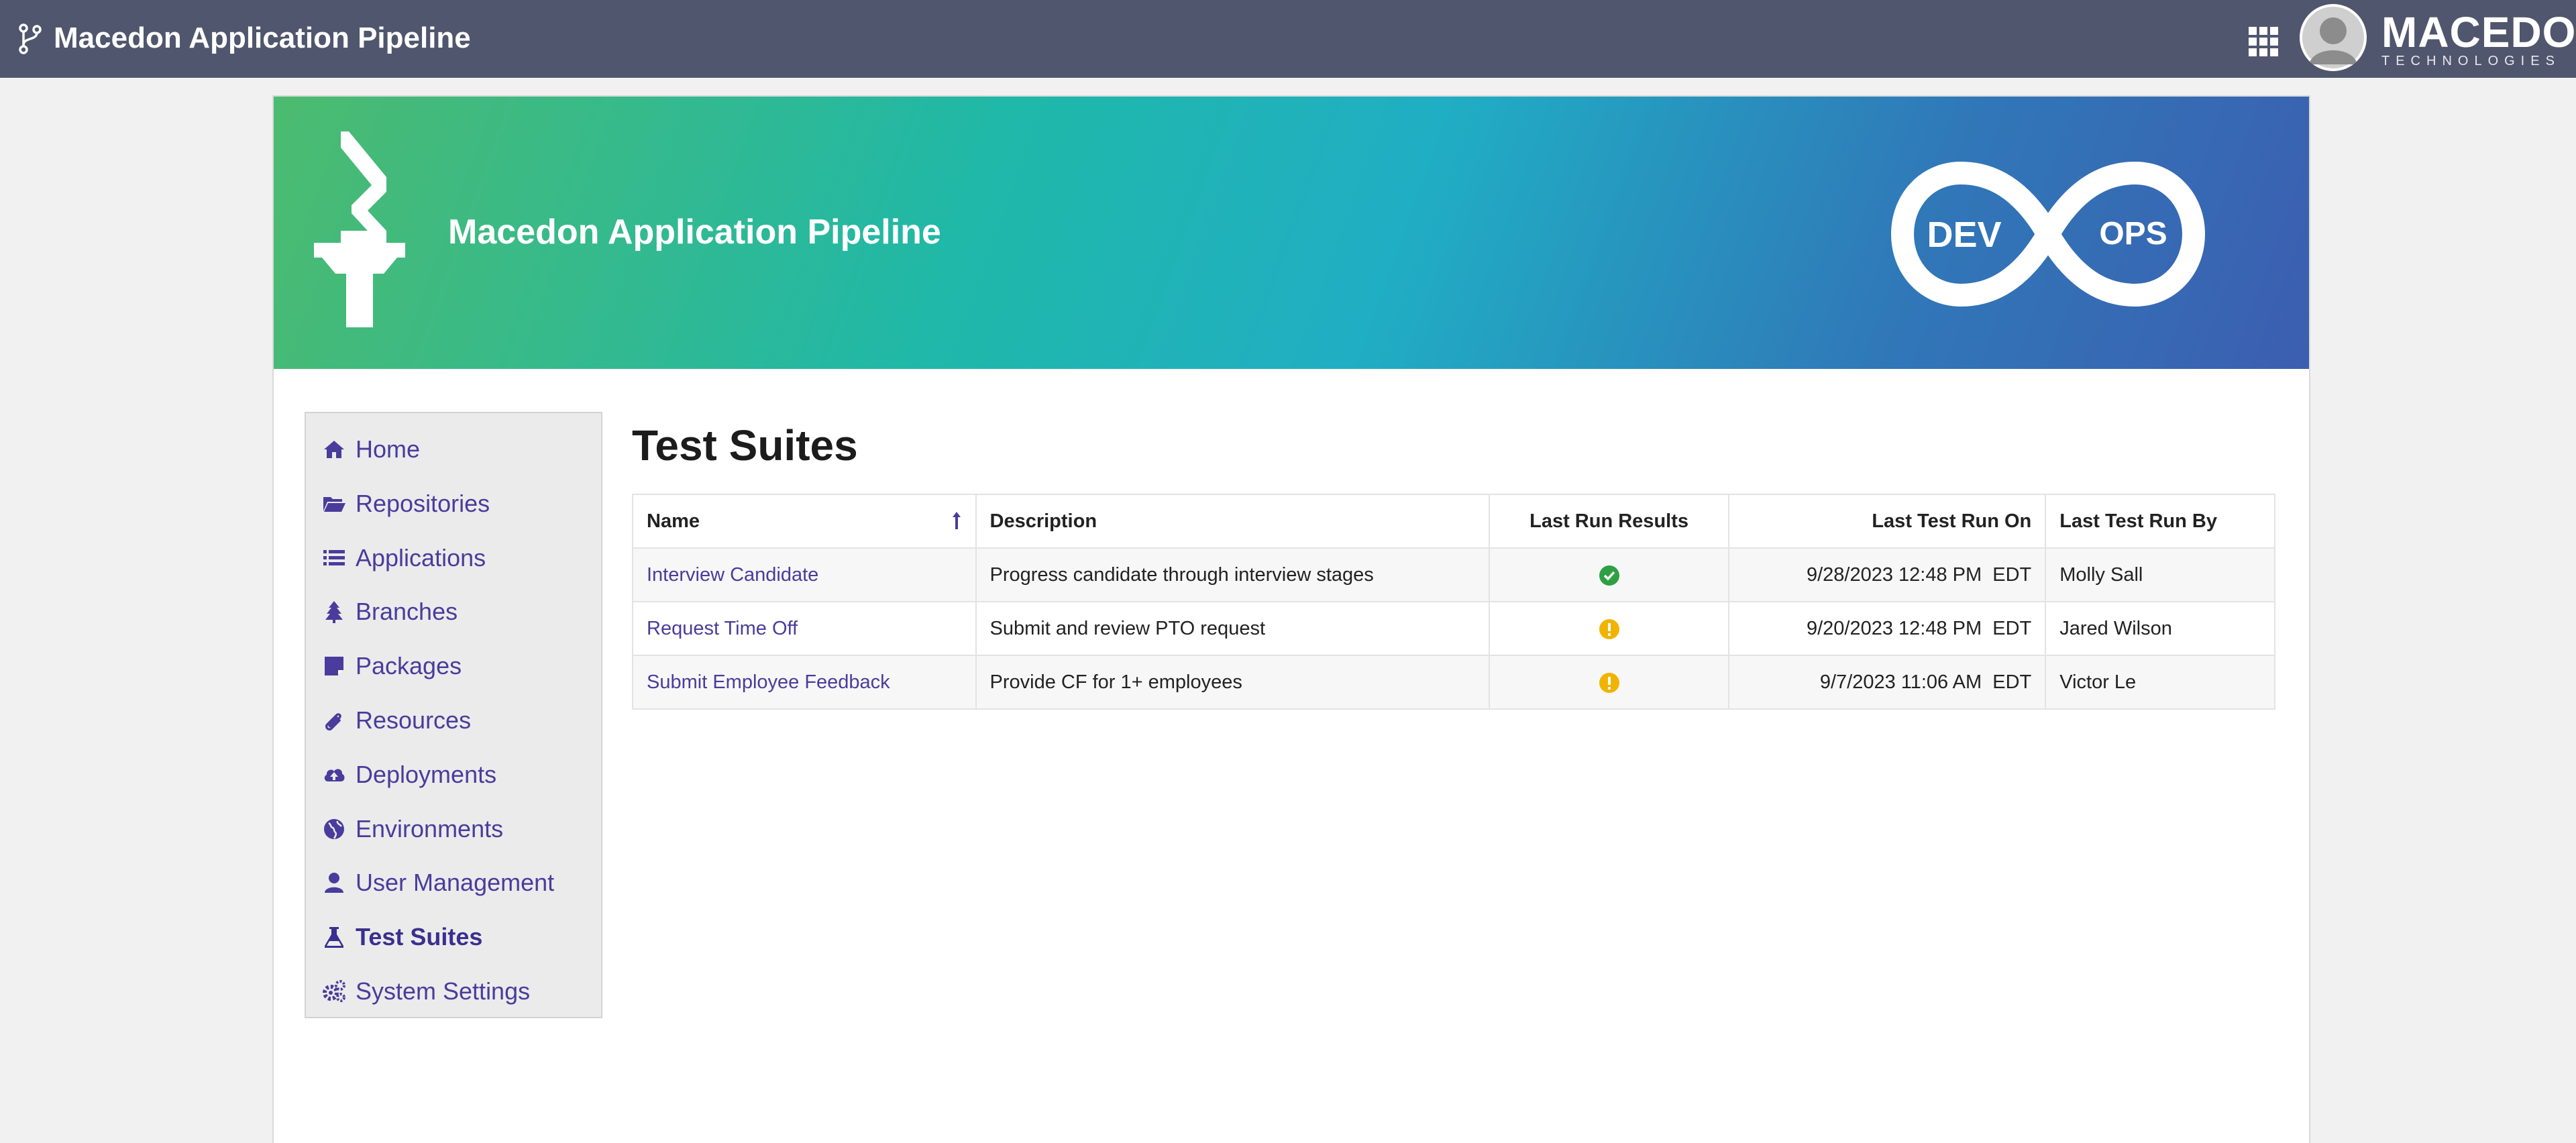  I want to click on sidebar-item-label: Test Suites, so click(419, 937).